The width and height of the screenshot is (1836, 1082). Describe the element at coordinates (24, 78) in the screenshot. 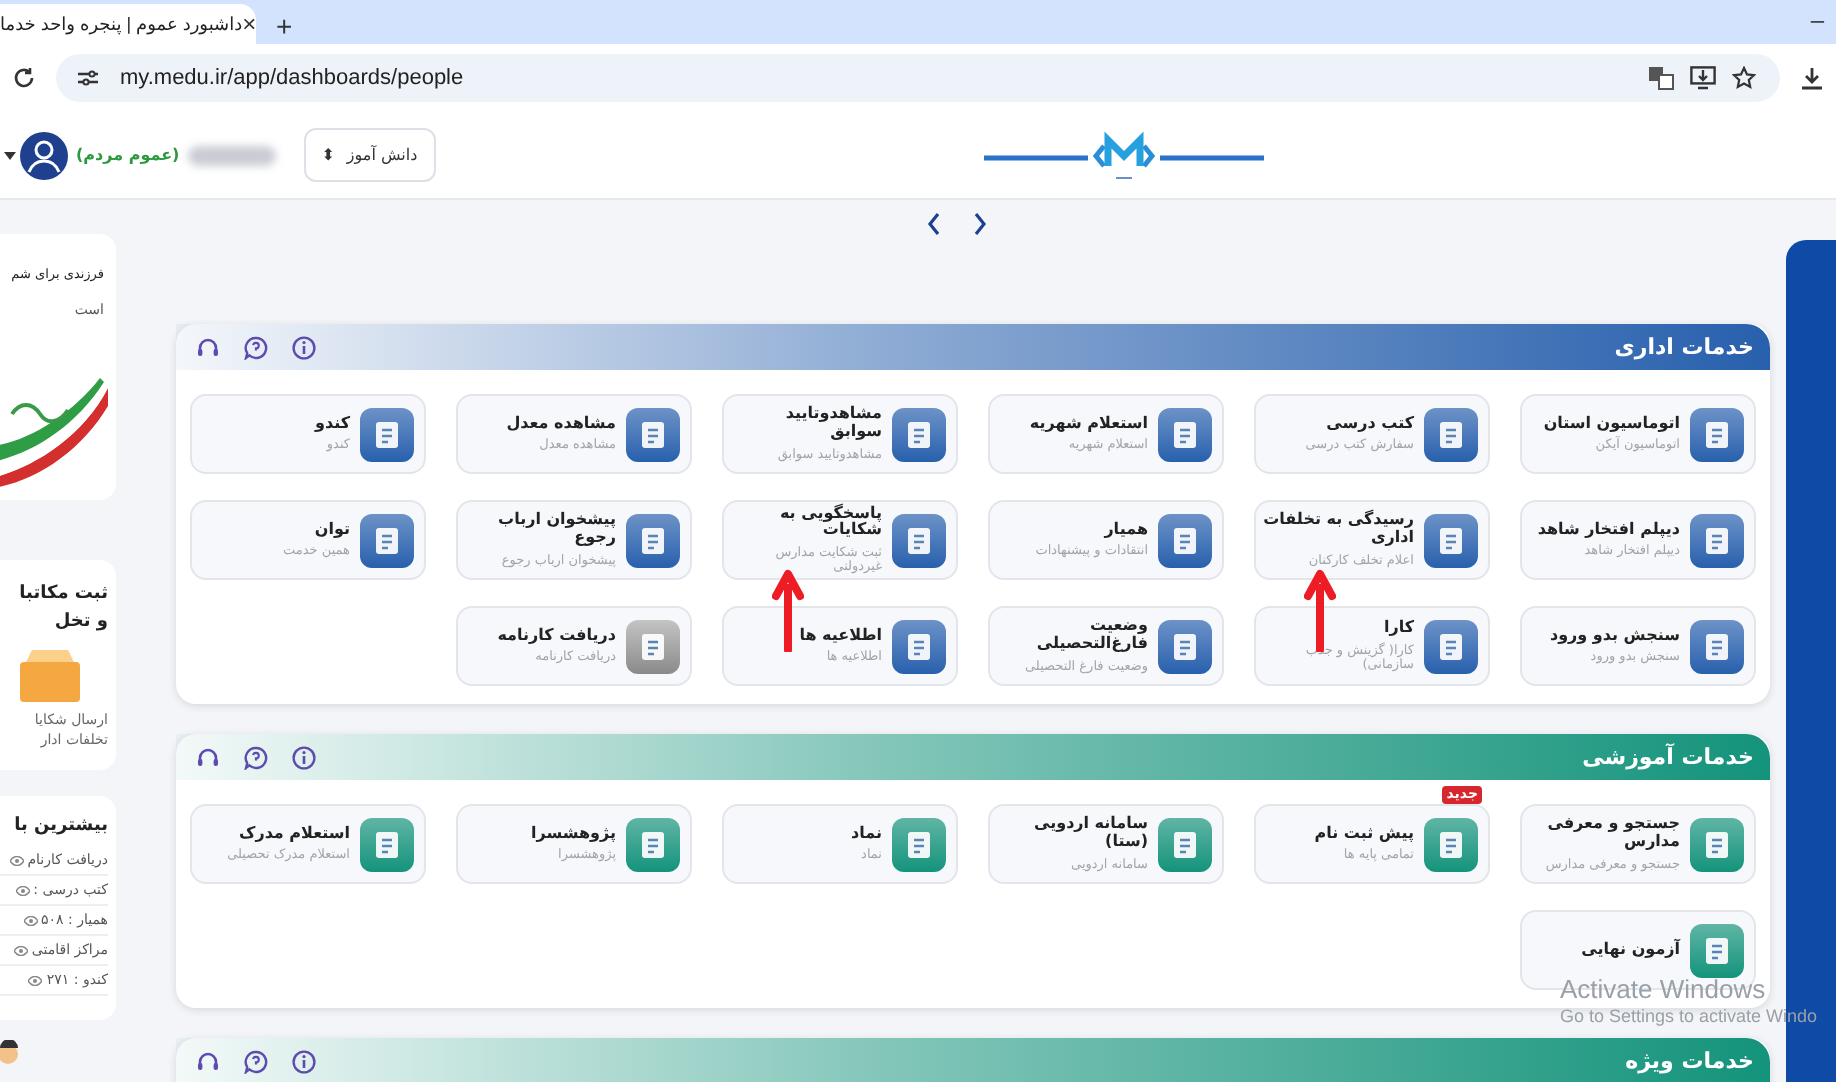

I see `reload-icon` at that location.